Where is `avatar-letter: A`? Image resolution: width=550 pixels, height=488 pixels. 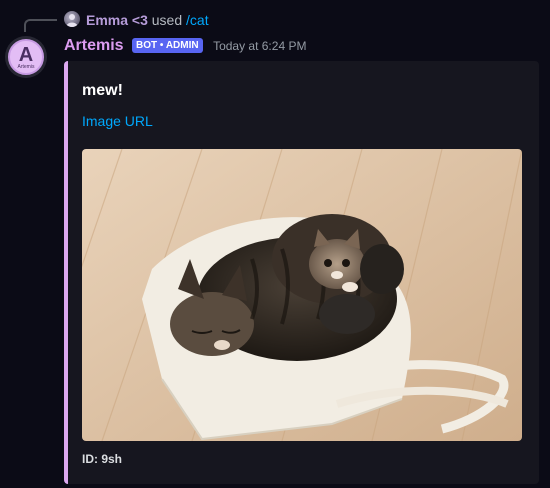 avatar-letter: A is located at coordinates (26, 55).